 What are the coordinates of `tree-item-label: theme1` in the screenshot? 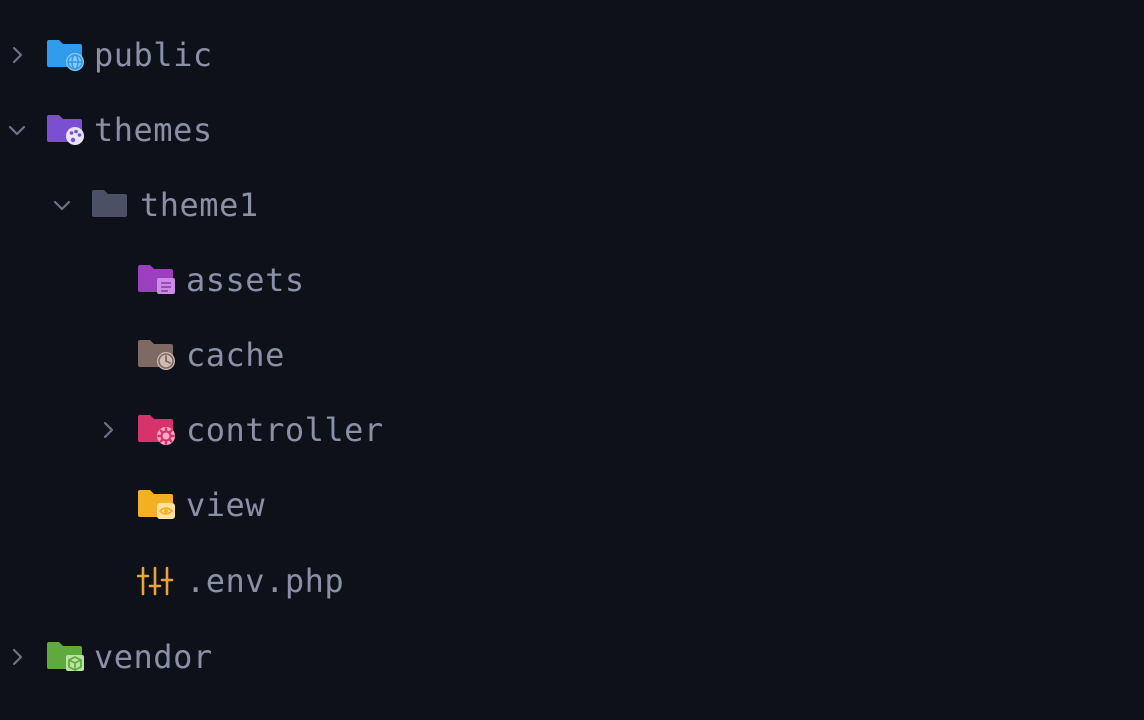 It's located at (199, 205).